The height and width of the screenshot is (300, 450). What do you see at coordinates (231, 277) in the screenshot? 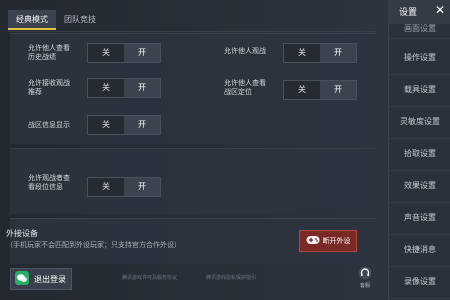
I see `footer-link-privacy: 腾讯游戏隐私保护指引` at bounding box center [231, 277].